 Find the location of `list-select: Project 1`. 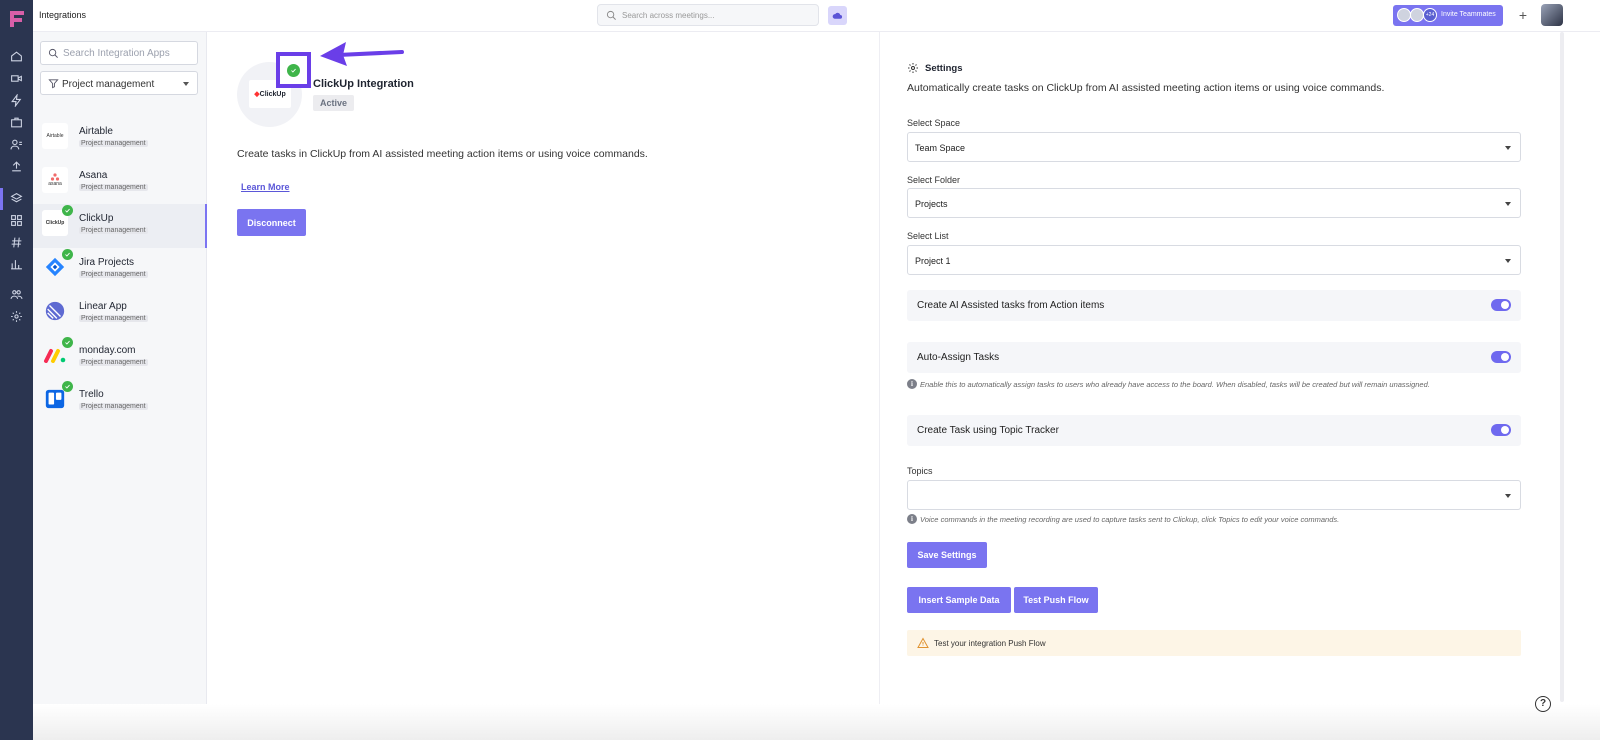

list-select: Project 1 is located at coordinates (1214, 260).